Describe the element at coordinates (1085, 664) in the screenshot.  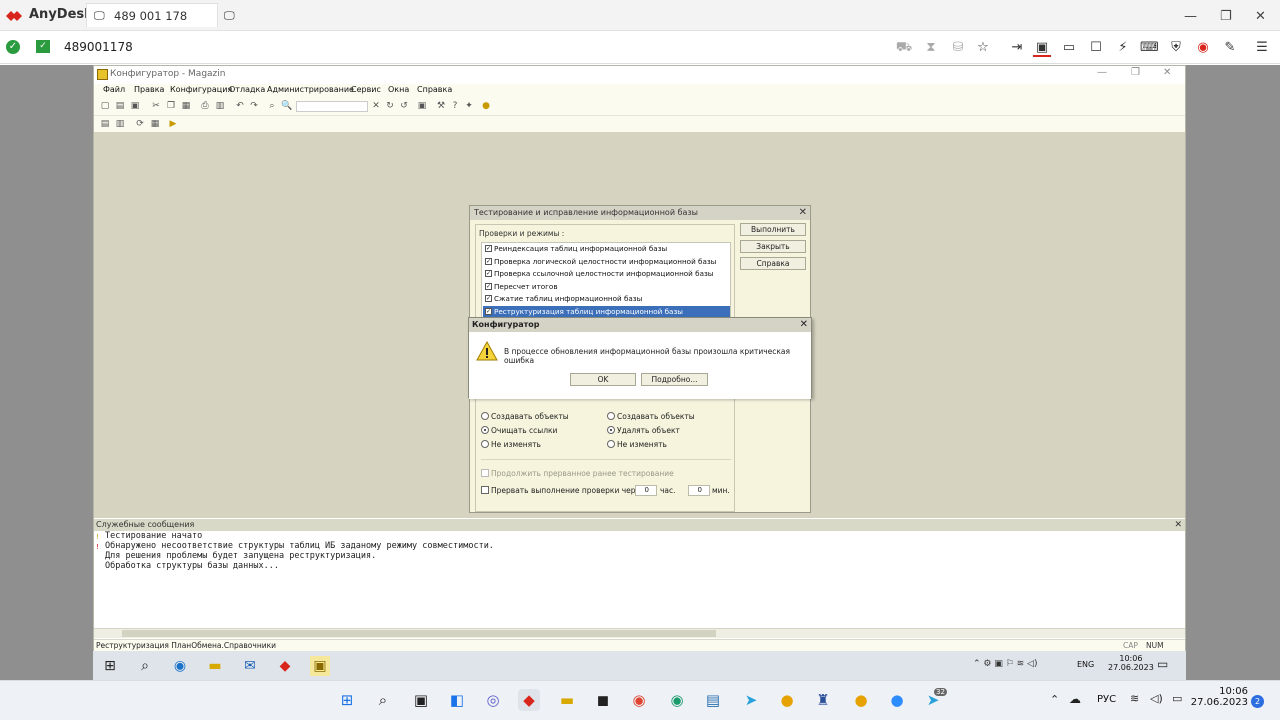
I see `remote-lang: ENG` at that location.